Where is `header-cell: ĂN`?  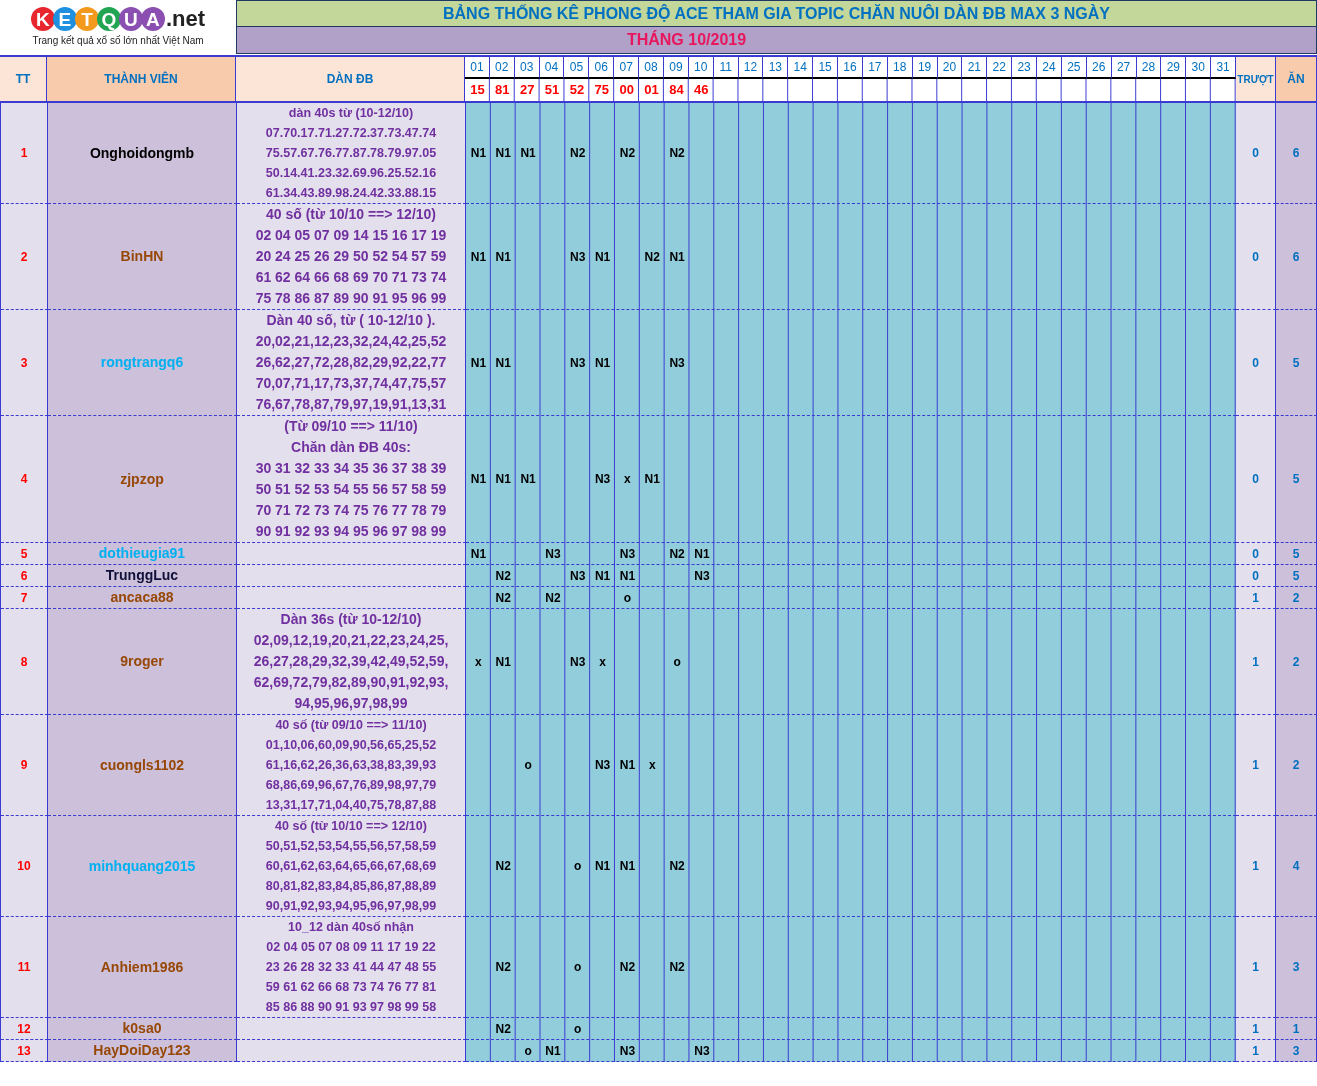
header-cell: ĂN is located at coordinates (1296, 79).